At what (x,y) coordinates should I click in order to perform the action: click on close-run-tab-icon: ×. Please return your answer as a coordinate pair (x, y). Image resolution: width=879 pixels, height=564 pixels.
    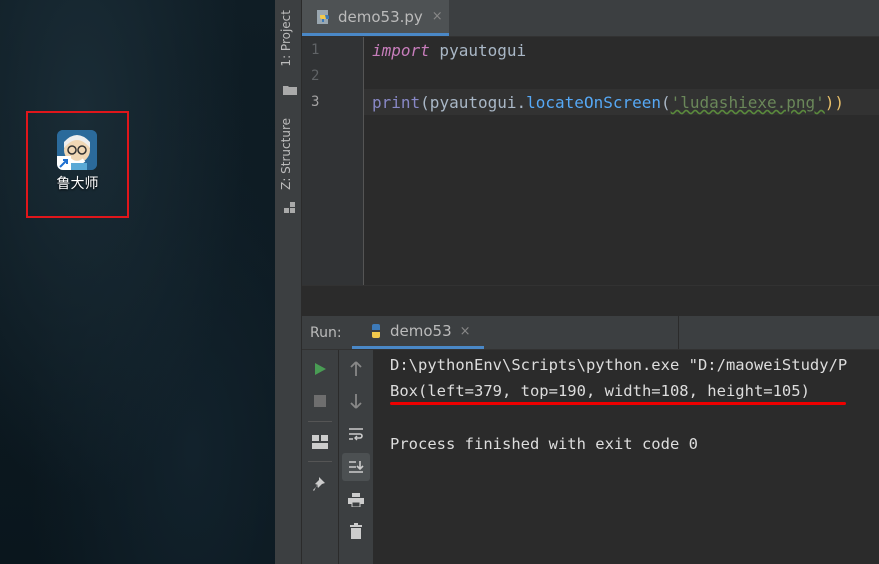
    Looking at the image, I should click on (465, 331).